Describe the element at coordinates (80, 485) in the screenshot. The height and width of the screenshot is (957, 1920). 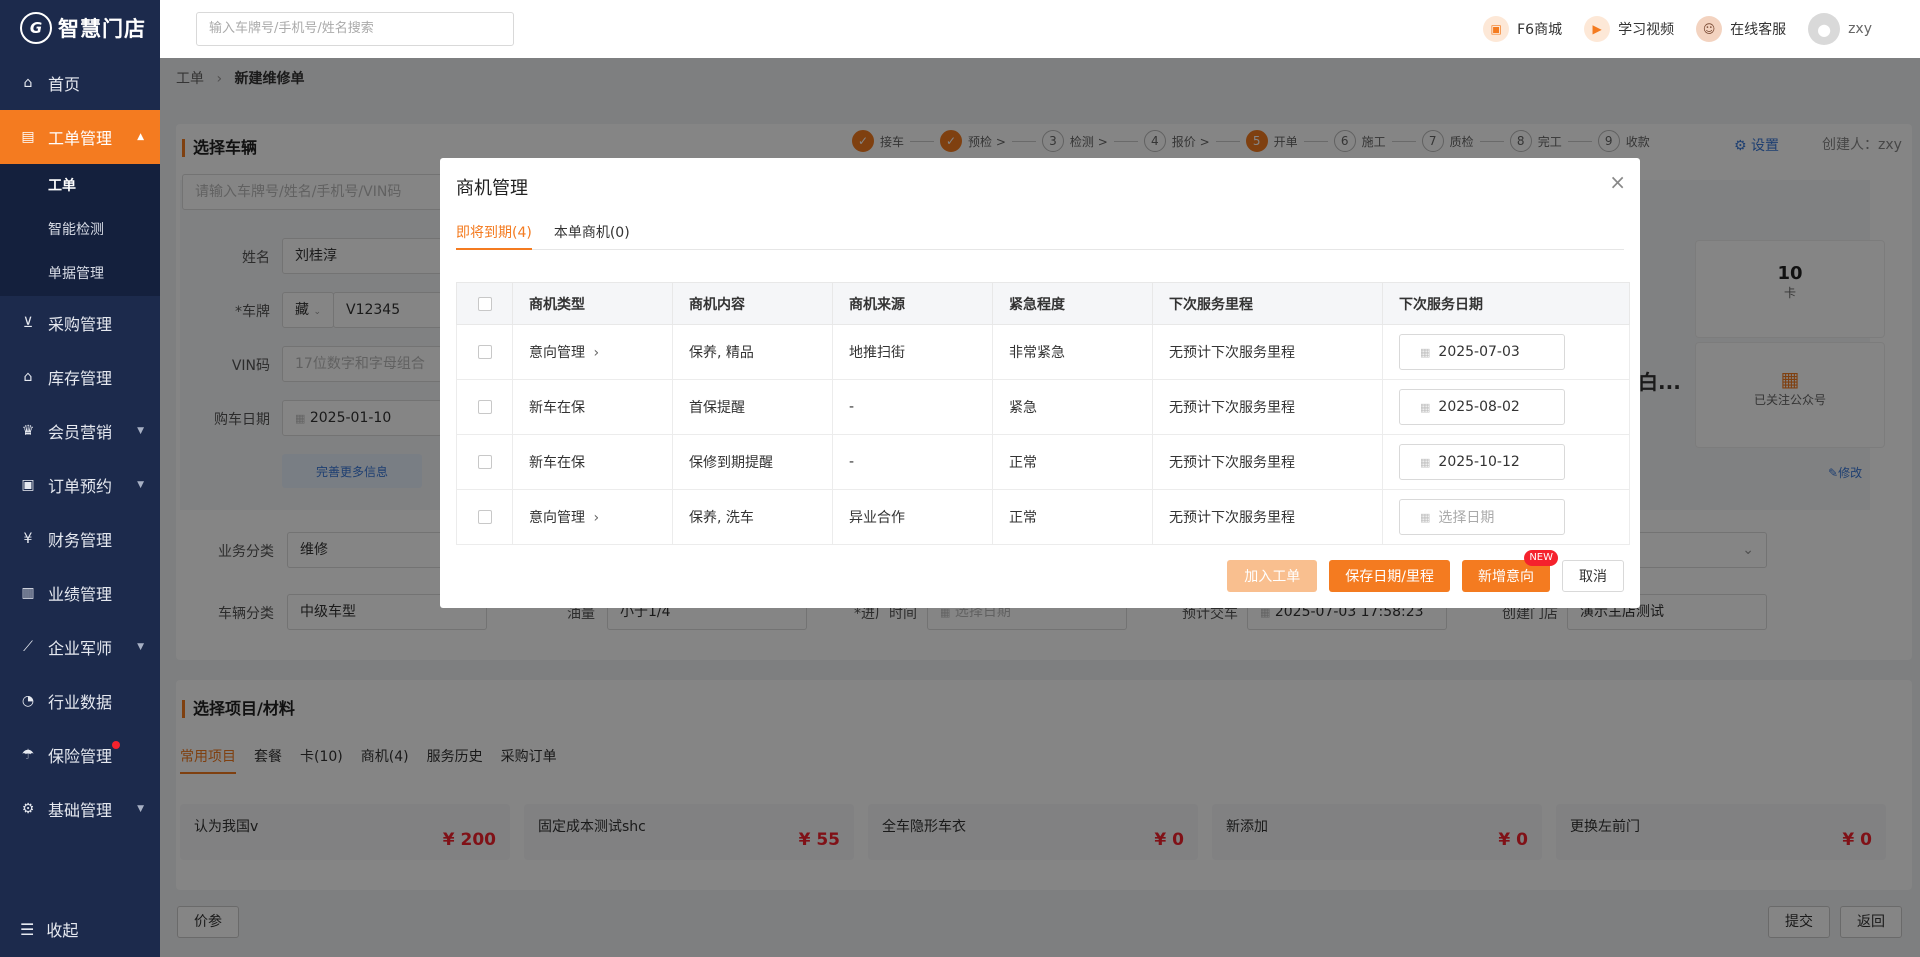
I see `sidebar-item-5: ▣ 订单预约 ▼` at that location.